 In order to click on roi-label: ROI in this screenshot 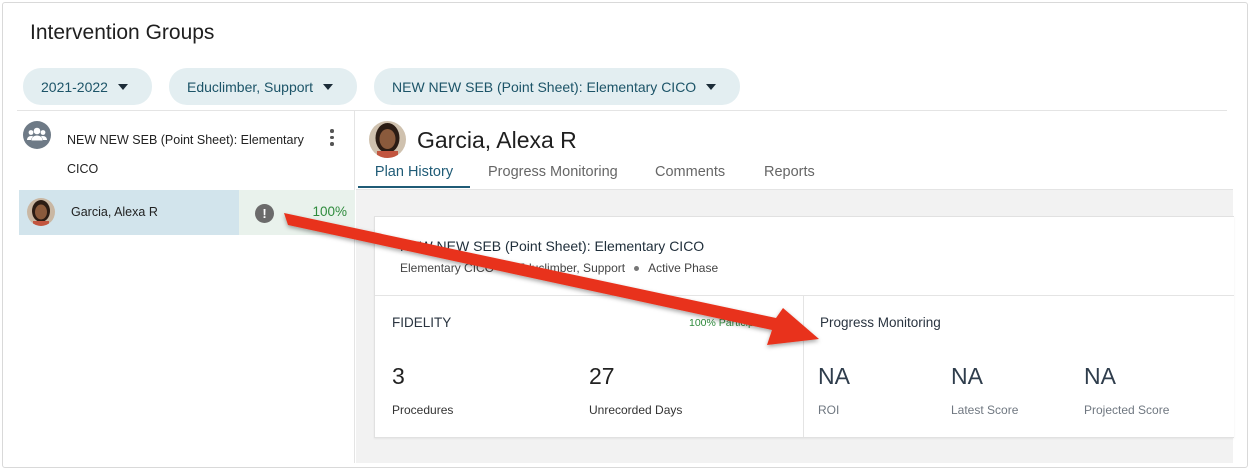, I will do `click(829, 410)`.